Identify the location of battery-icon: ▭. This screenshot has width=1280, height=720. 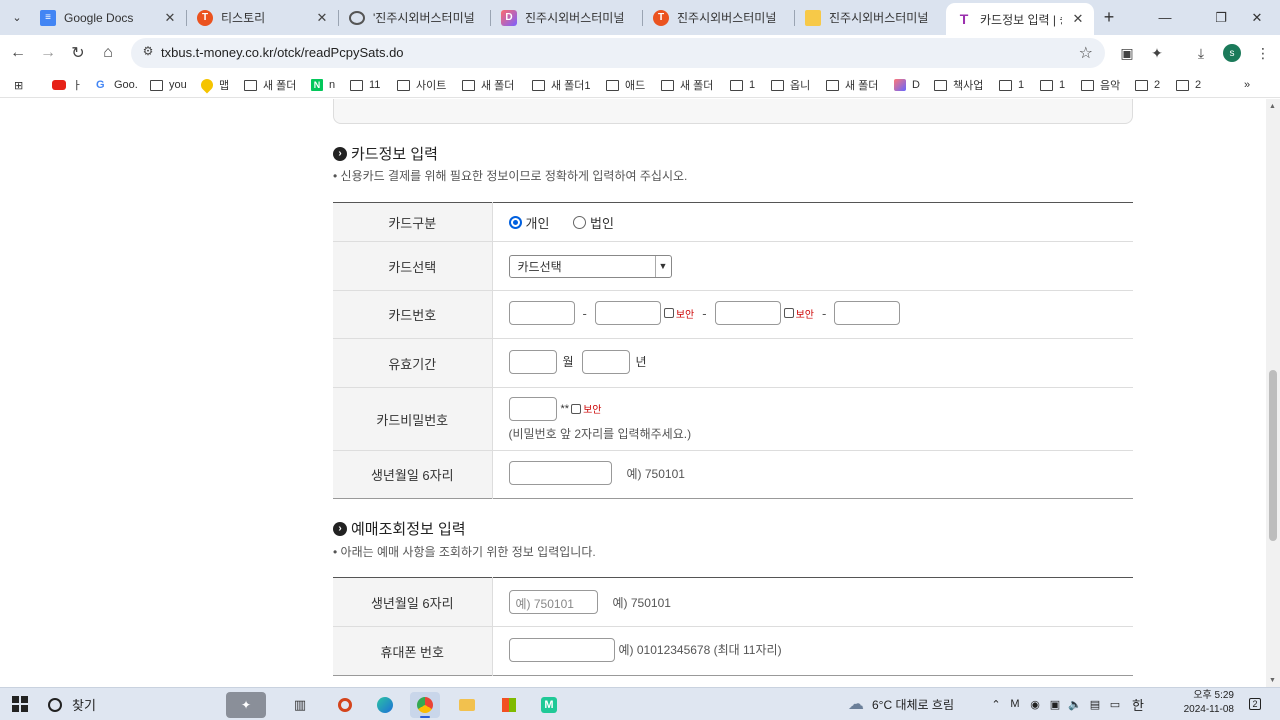
(1115, 704).